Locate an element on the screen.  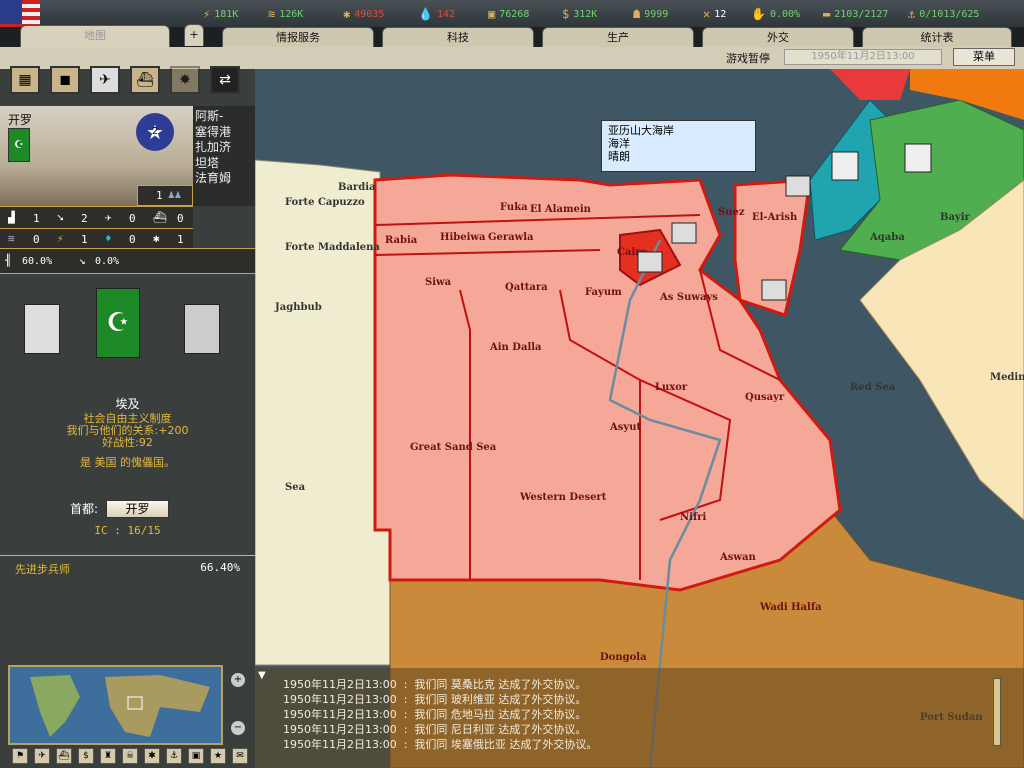
ic-resource: ▬ 2103/2127 is located at coordinates (855, 14).